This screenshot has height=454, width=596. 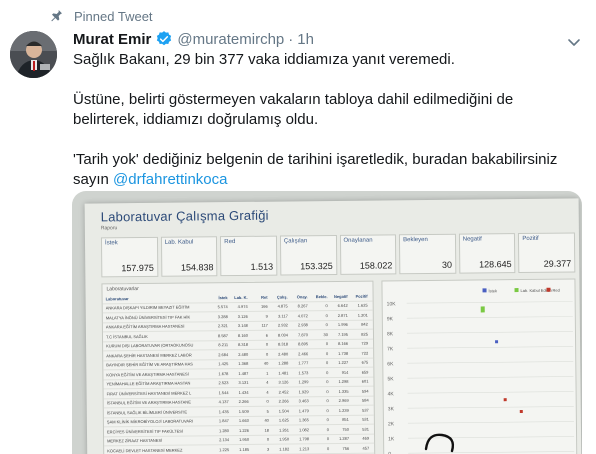 What do you see at coordinates (345, 372) in the screenshot?
I see `table-cell: 914` at bounding box center [345, 372].